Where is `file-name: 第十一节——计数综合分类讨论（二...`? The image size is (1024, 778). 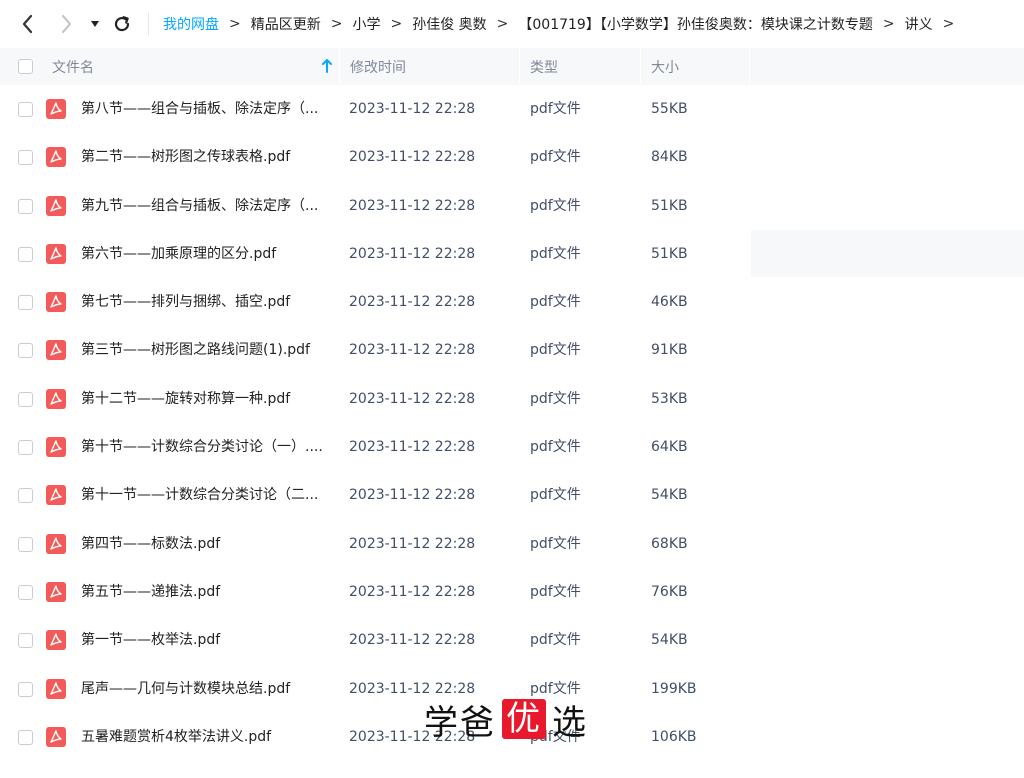
file-name: 第十一节——计数综合分类讨论（二... is located at coordinates (206, 495).